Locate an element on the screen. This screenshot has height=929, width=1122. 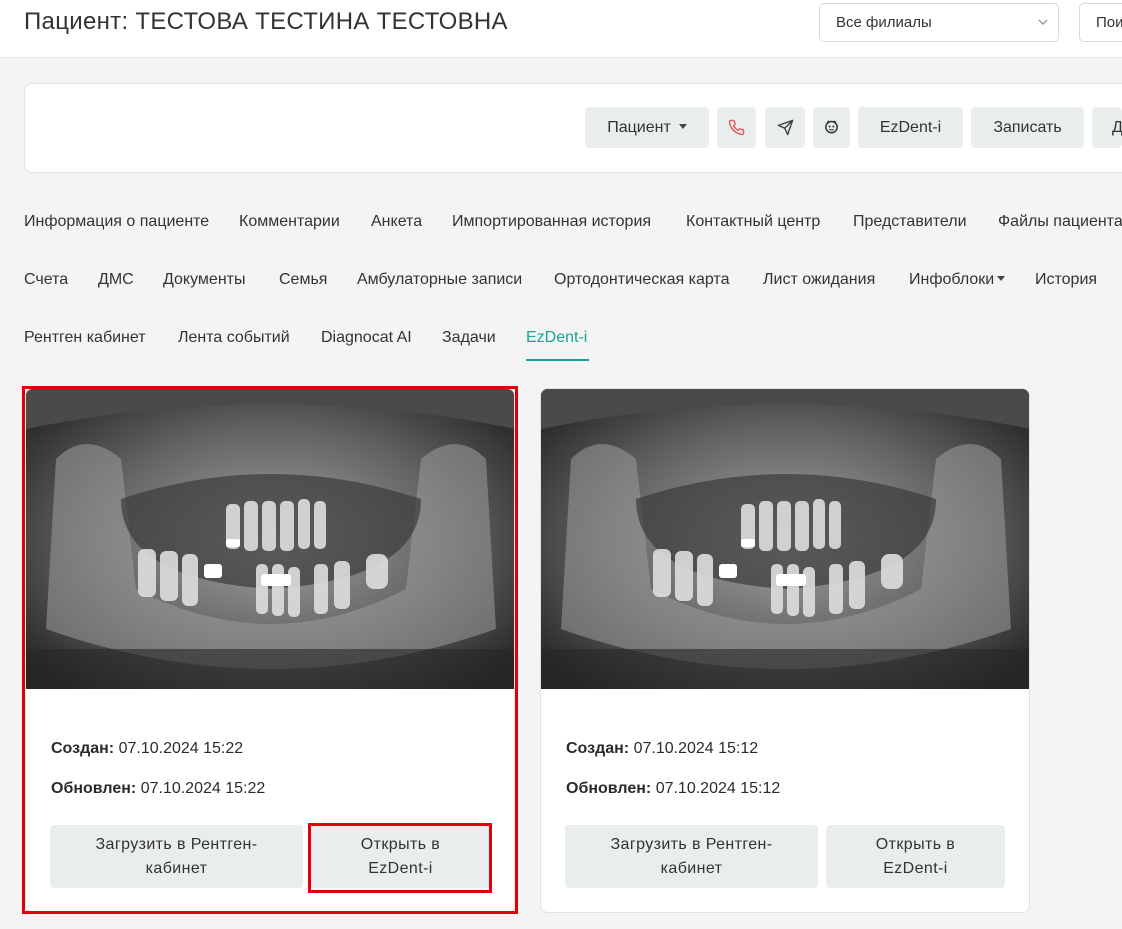
phone-icon is located at coordinates (736, 127).